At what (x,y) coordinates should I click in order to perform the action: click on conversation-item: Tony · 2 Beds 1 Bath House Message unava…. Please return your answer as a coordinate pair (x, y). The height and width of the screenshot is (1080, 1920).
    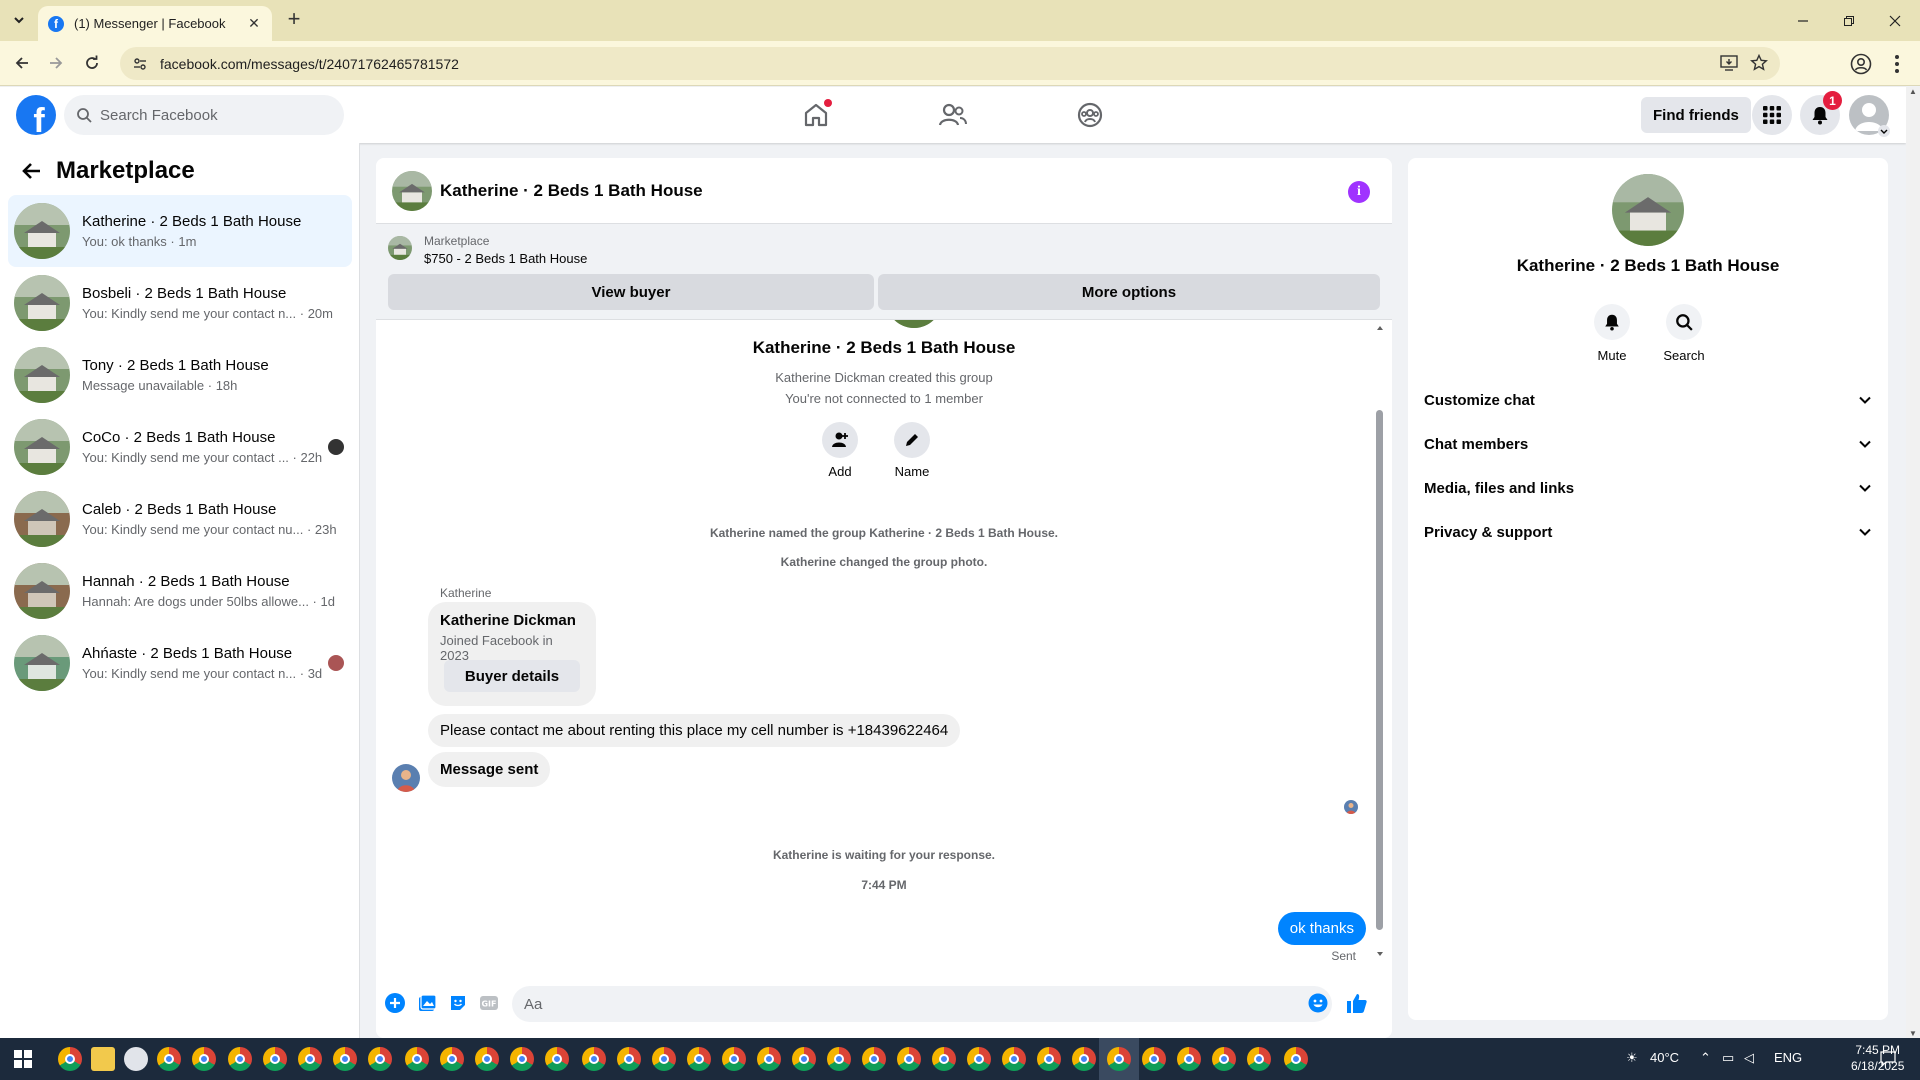
    Looking at the image, I should click on (180, 375).